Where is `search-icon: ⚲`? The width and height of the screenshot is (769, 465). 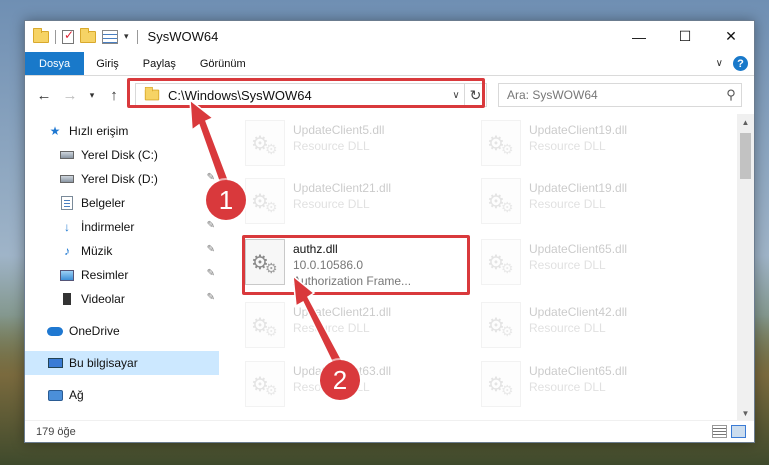
search-icon: ⚲ is located at coordinates (731, 95).